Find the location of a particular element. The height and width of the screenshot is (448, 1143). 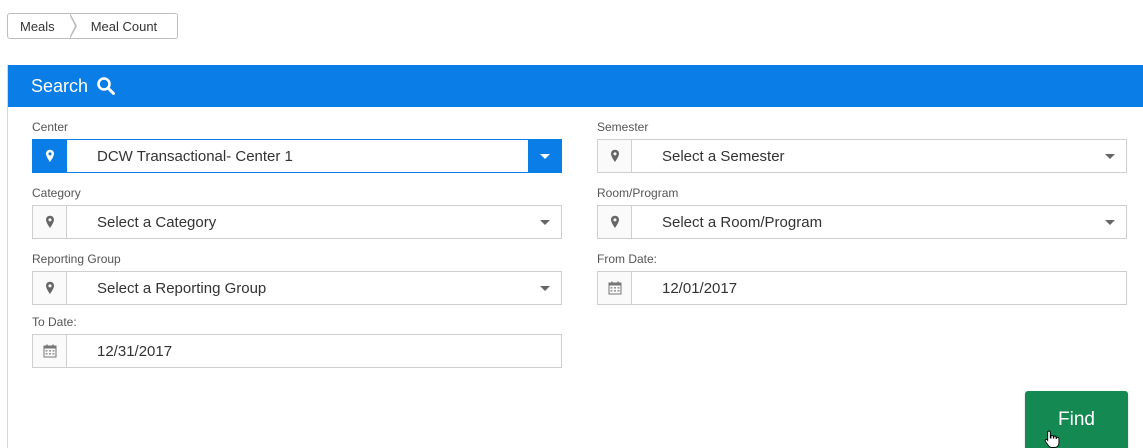

reporting-group-value: Select a Reporting Group is located at coordinates (182, 288).